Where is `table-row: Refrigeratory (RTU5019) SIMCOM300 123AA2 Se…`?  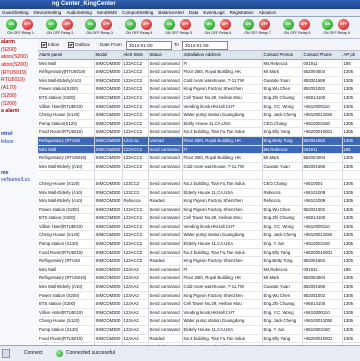 table-row: Refrigeratory (RTU5019) SIMCOM300 123AA2 Se… is located at coordinates (199, 278).